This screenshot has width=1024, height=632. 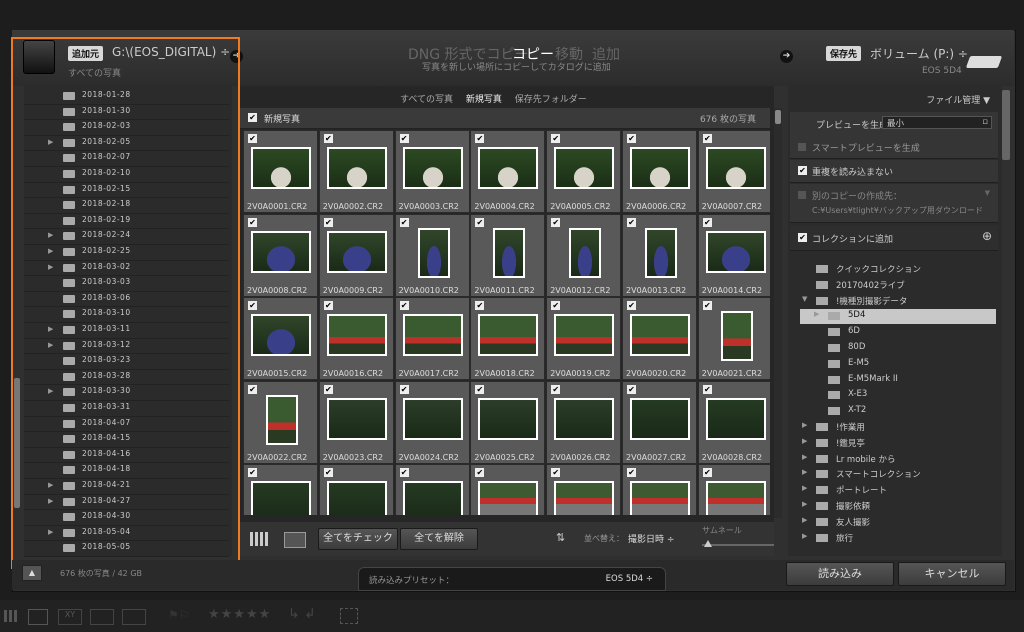 What do you see at coordinates (778, 313) in the screenshot?
I see `grid-scrollbar-track` at bounding box center [778, 313].